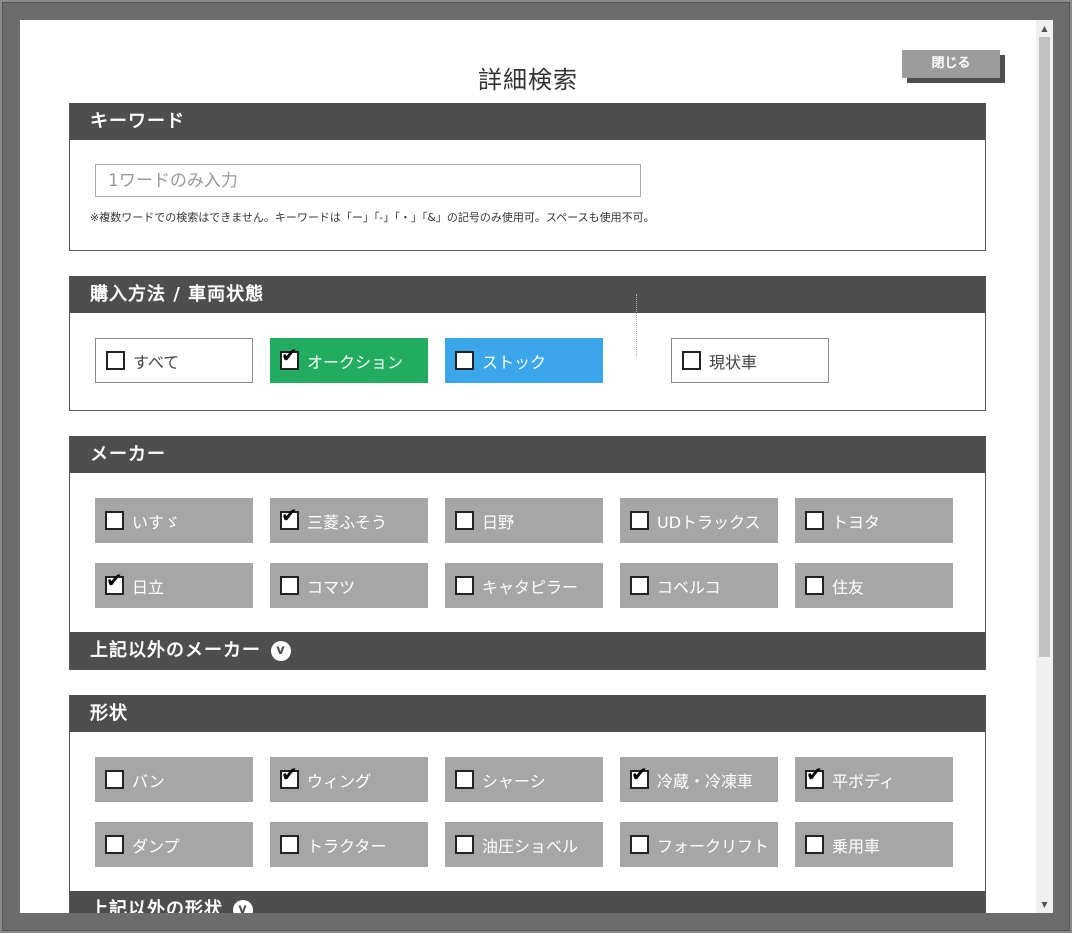 The height and width of the screenshot is (933, 1072). I want to click on shape-option: 油圧ショベル, so click(524, 844).